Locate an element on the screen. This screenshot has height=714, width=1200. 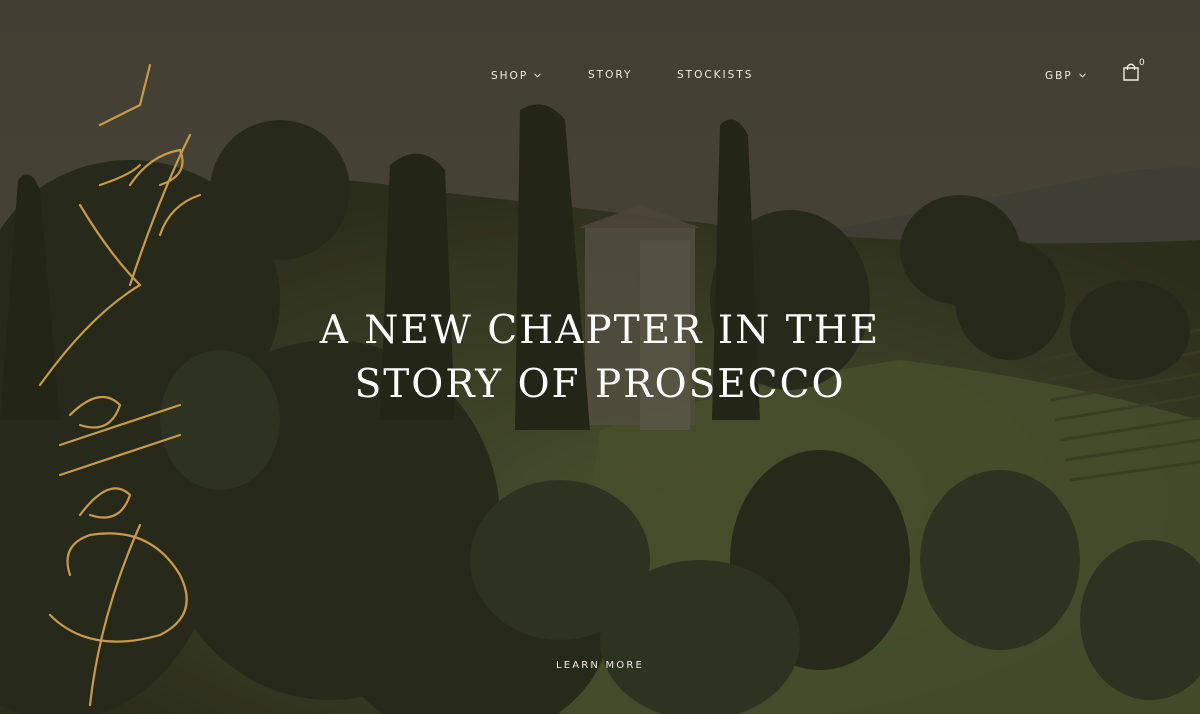
currency-selector: GBP is located at coordinates (1065, 75).